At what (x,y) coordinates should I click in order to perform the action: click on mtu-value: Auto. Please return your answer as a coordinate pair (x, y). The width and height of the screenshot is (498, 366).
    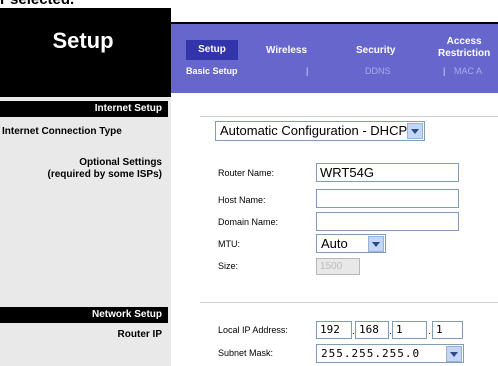
    Looking at the image, I should click on (334, 243).